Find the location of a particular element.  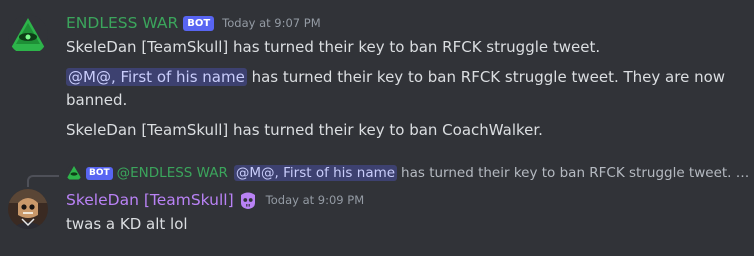

skull-role-icon is located at coordinates (248, 200).